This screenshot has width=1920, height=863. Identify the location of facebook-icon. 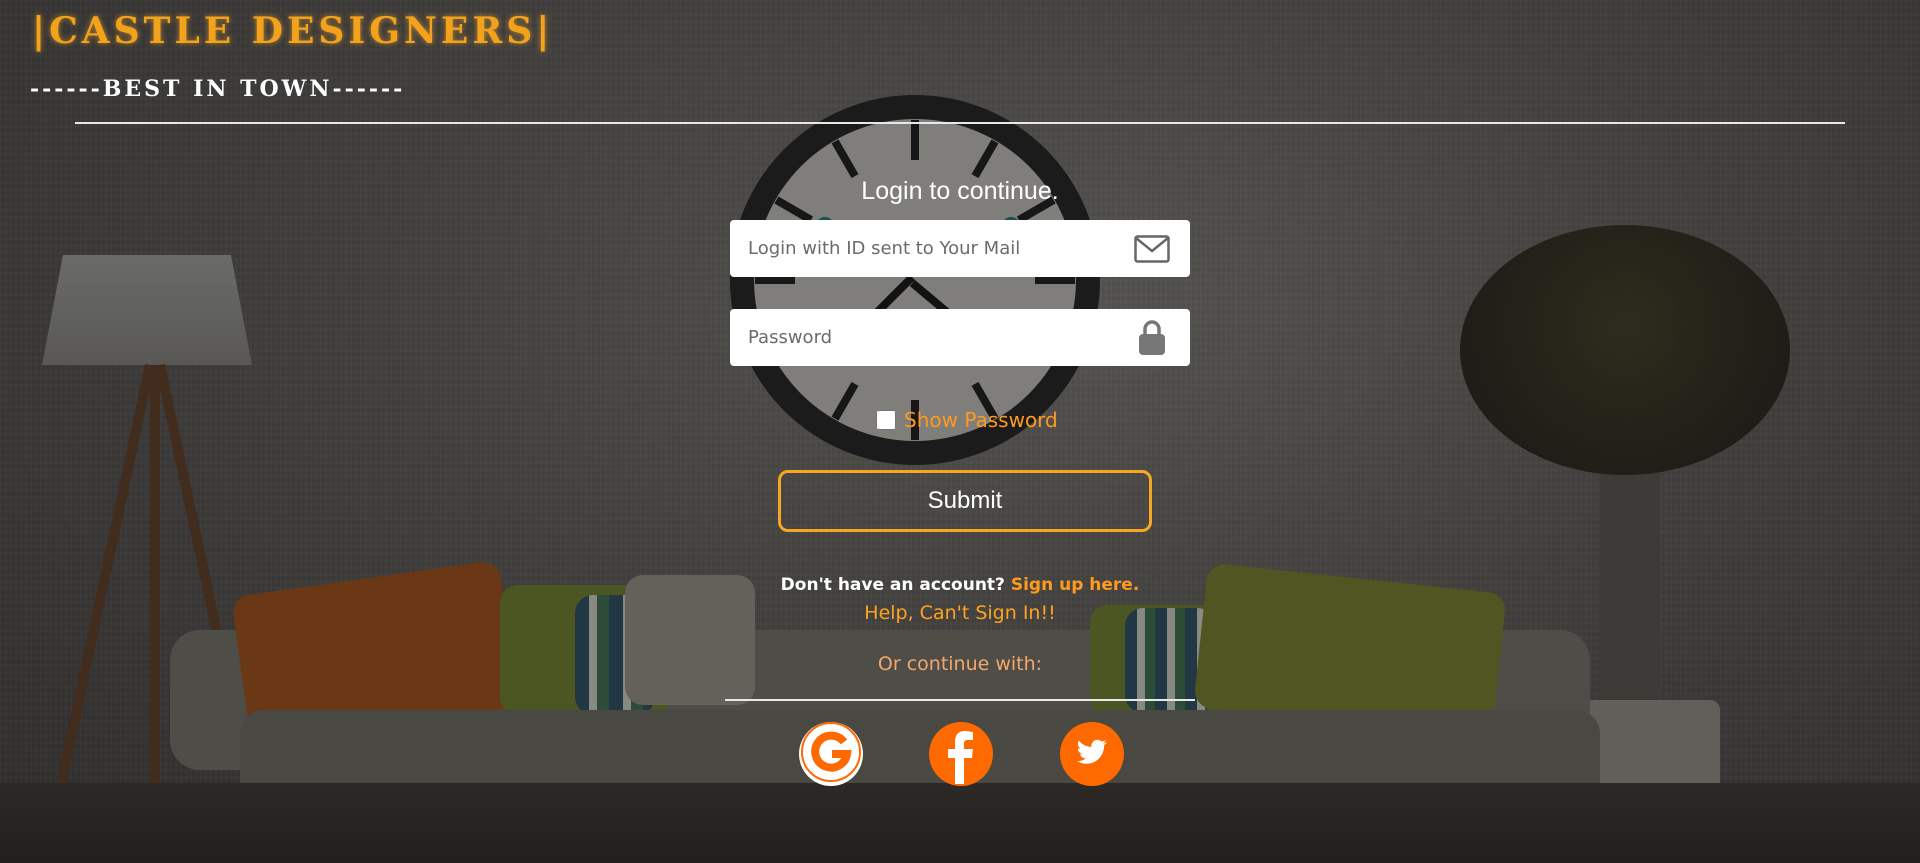
(961, 754).